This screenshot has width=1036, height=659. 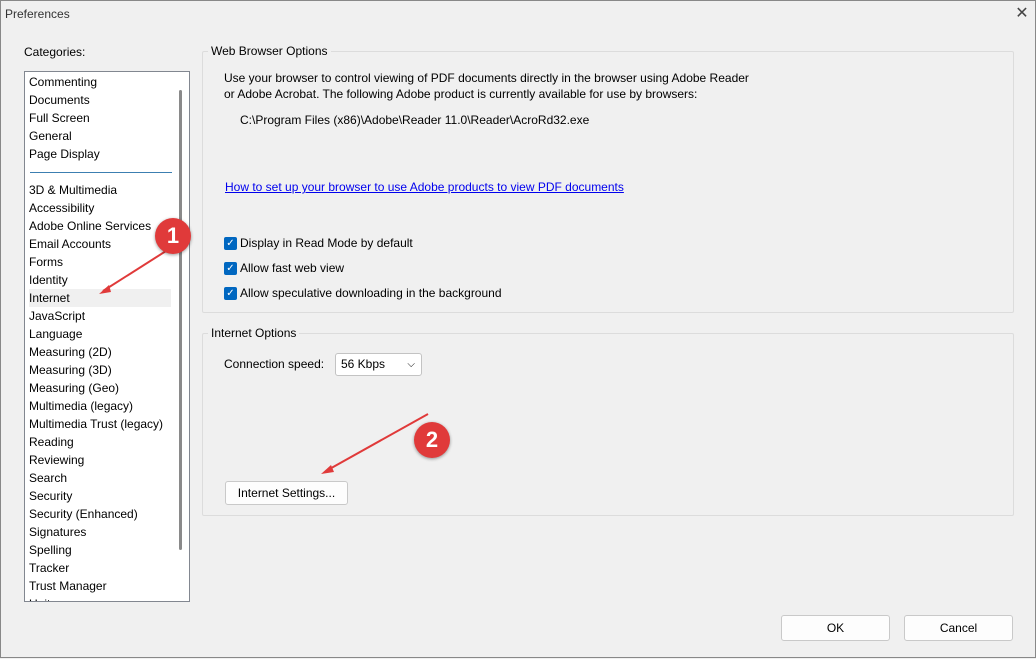 I want to click on annotation-arrows, so click(x=264, y=362).